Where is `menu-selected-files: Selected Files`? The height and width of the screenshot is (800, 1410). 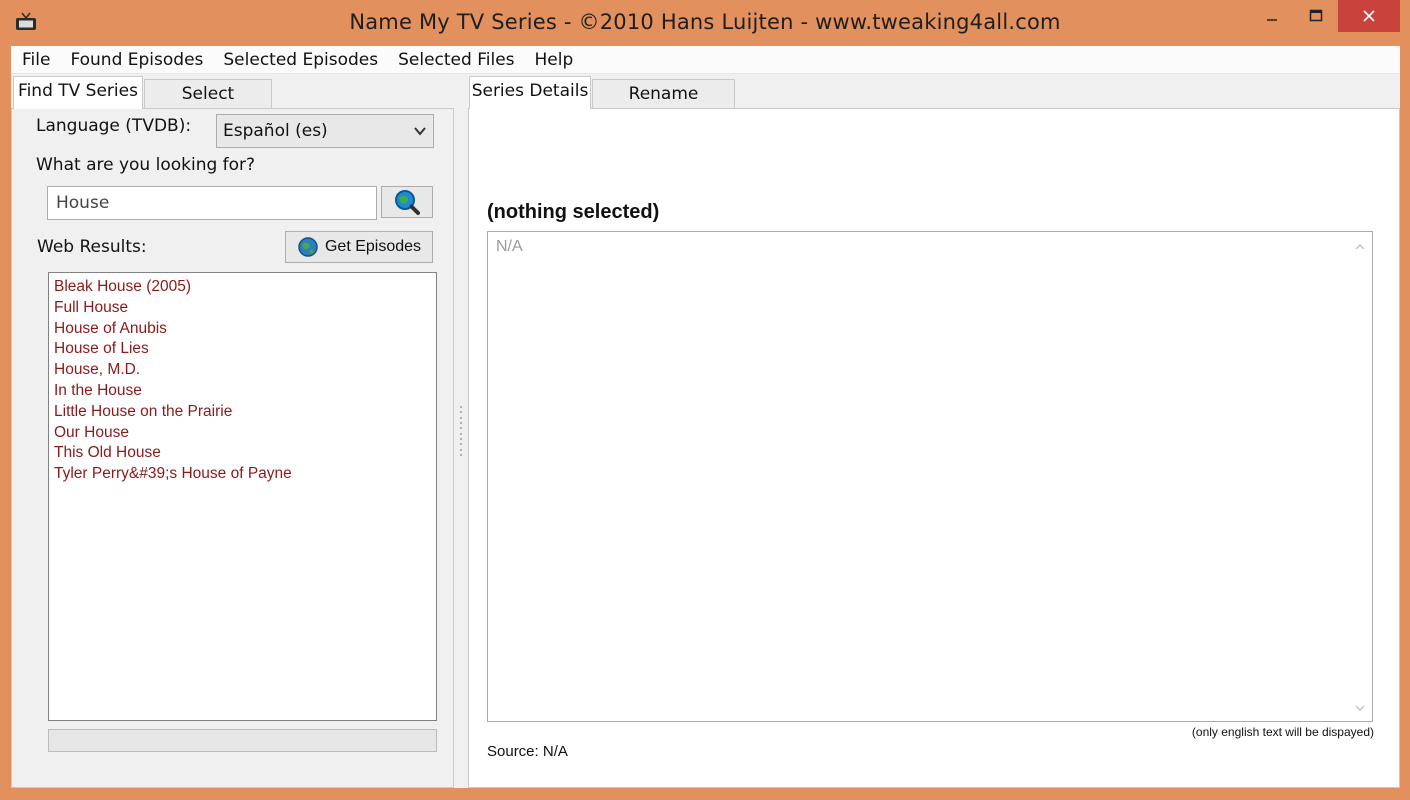
menu-selected-files: Selected Files is located at coordinates (456, 60).